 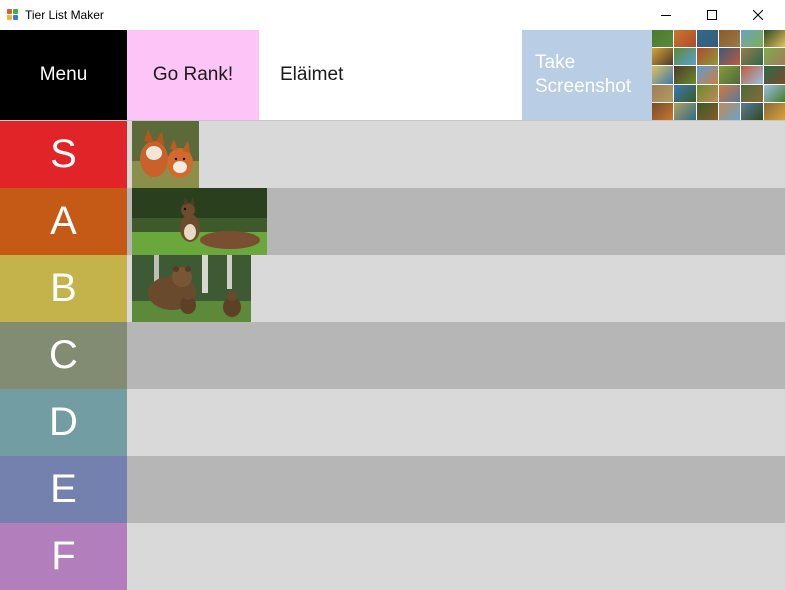 I want to click on tier-label-f: F, so click(x=63, y=556).